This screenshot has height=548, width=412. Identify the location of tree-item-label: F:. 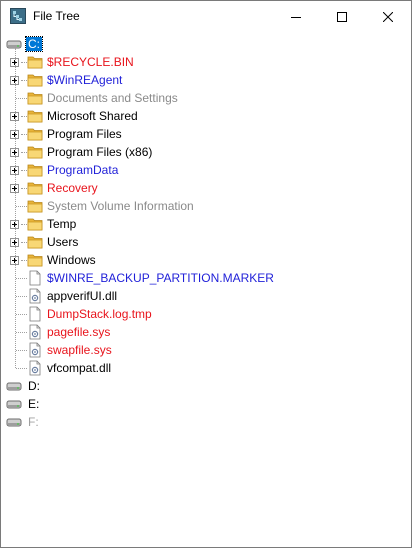
(33, 422).